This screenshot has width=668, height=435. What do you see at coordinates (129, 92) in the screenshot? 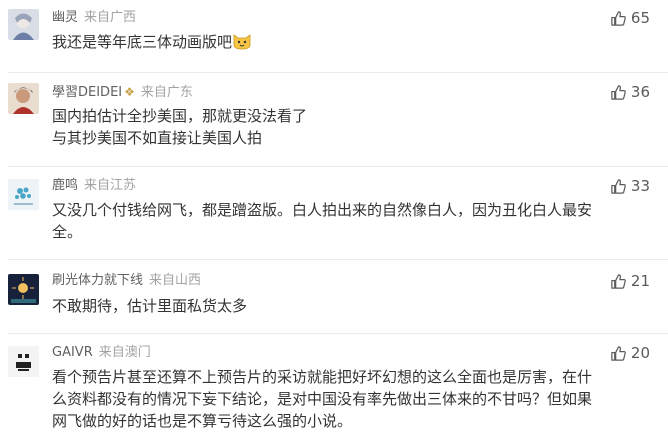
I see `vip-badge-icon: ❖` at bounding box center [129, 92].